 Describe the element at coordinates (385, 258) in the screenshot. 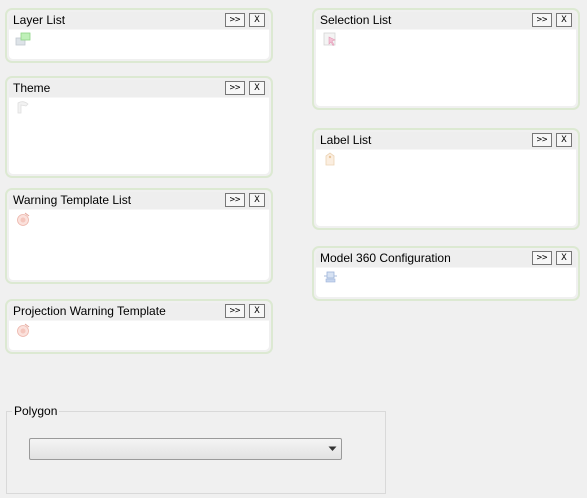

I see `model-360-configuration-title: Model 360 Configuration` at that location.